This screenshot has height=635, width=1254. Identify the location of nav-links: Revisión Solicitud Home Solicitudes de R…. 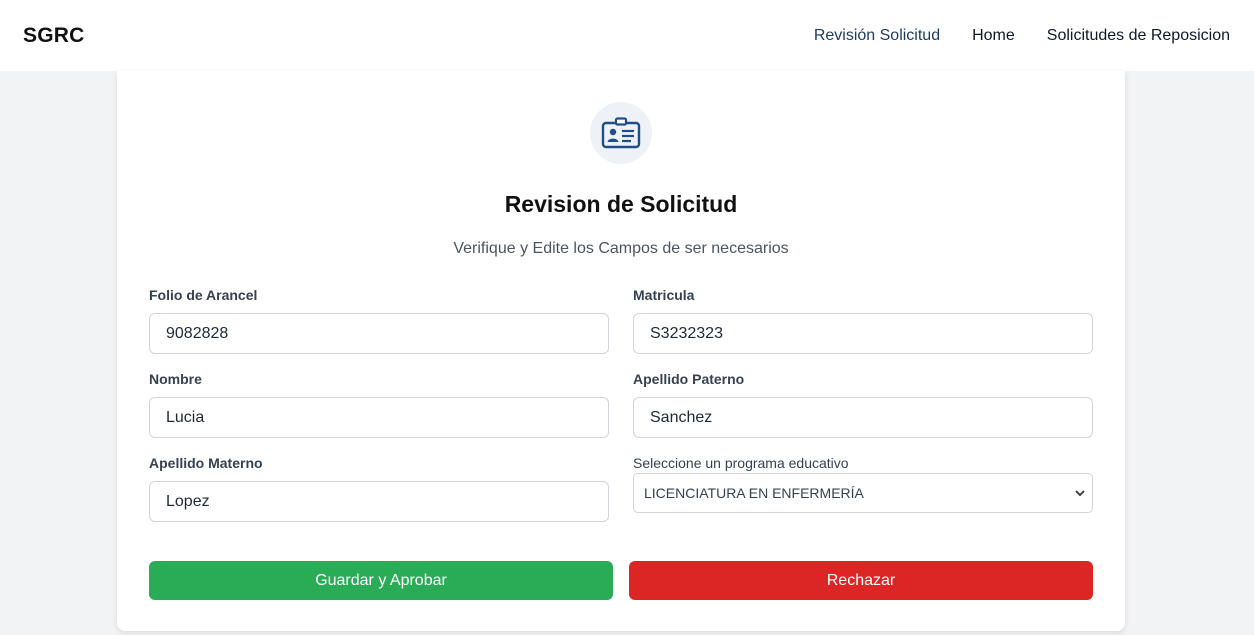
(1006, 36).